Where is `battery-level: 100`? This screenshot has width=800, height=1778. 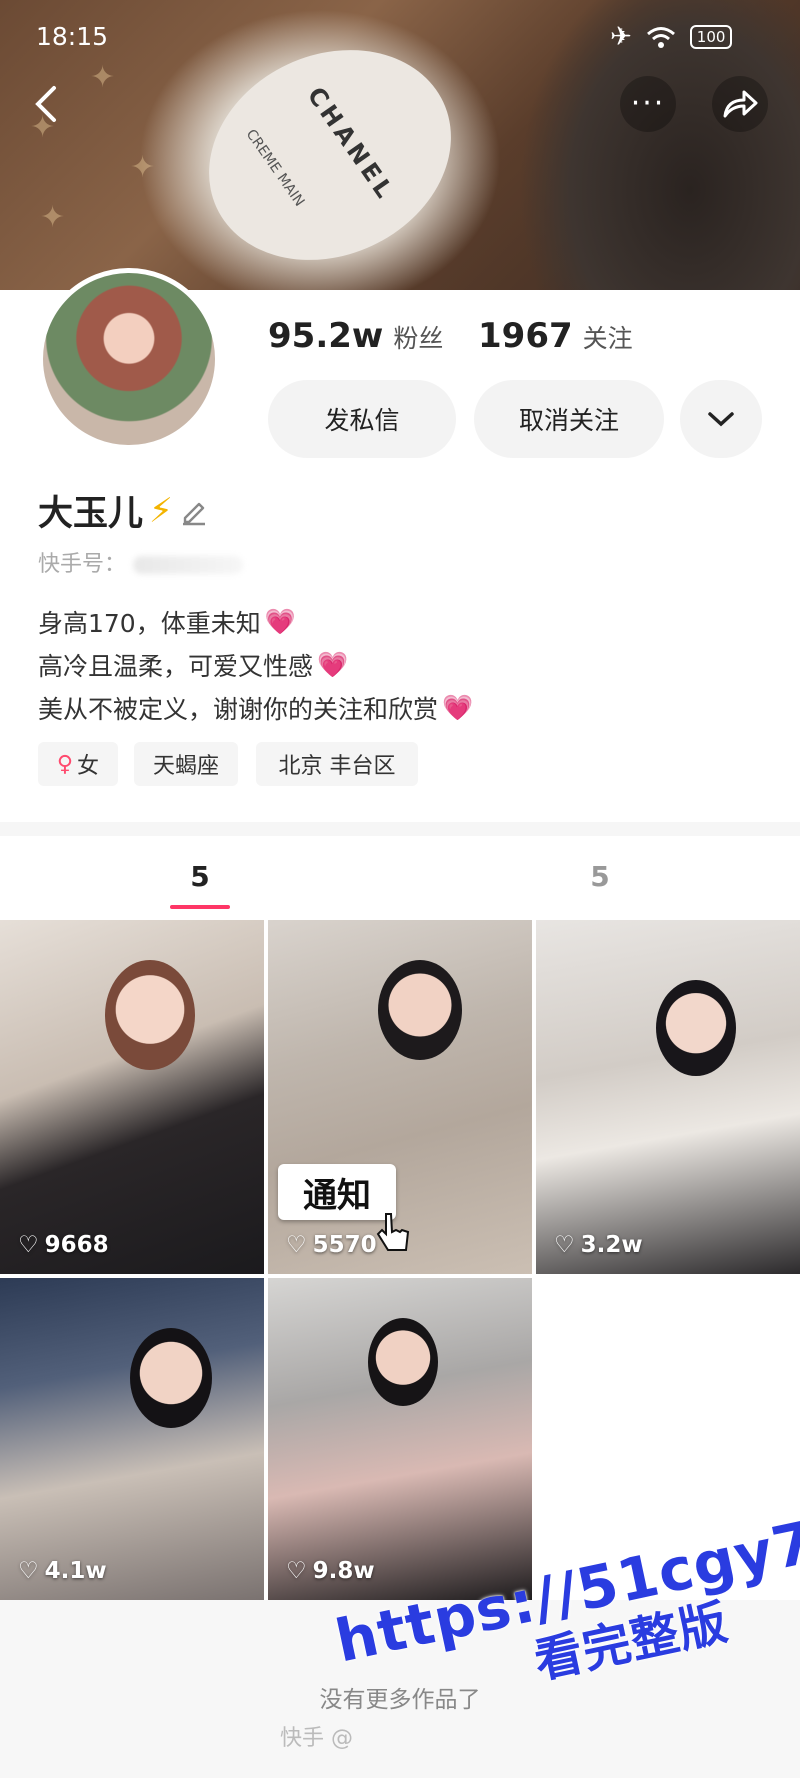 battery-level: 100 is located at coordinates (711, 37).